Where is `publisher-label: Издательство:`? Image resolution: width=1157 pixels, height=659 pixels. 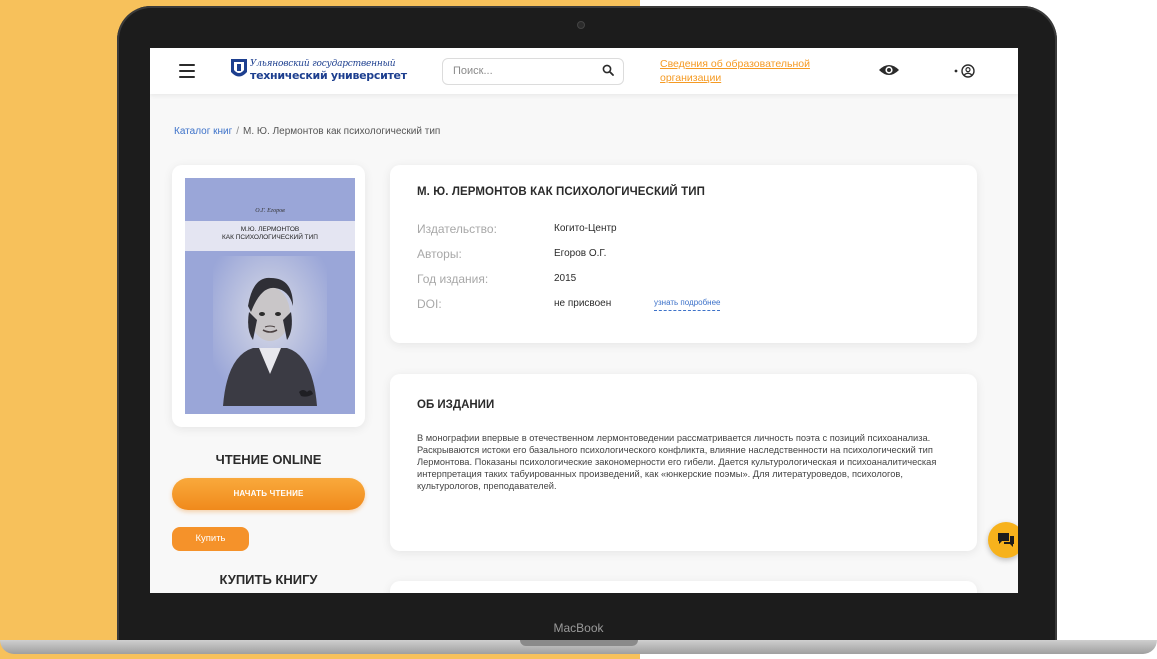
publisher-label: Издательство: is located at coordinates (457, 229).